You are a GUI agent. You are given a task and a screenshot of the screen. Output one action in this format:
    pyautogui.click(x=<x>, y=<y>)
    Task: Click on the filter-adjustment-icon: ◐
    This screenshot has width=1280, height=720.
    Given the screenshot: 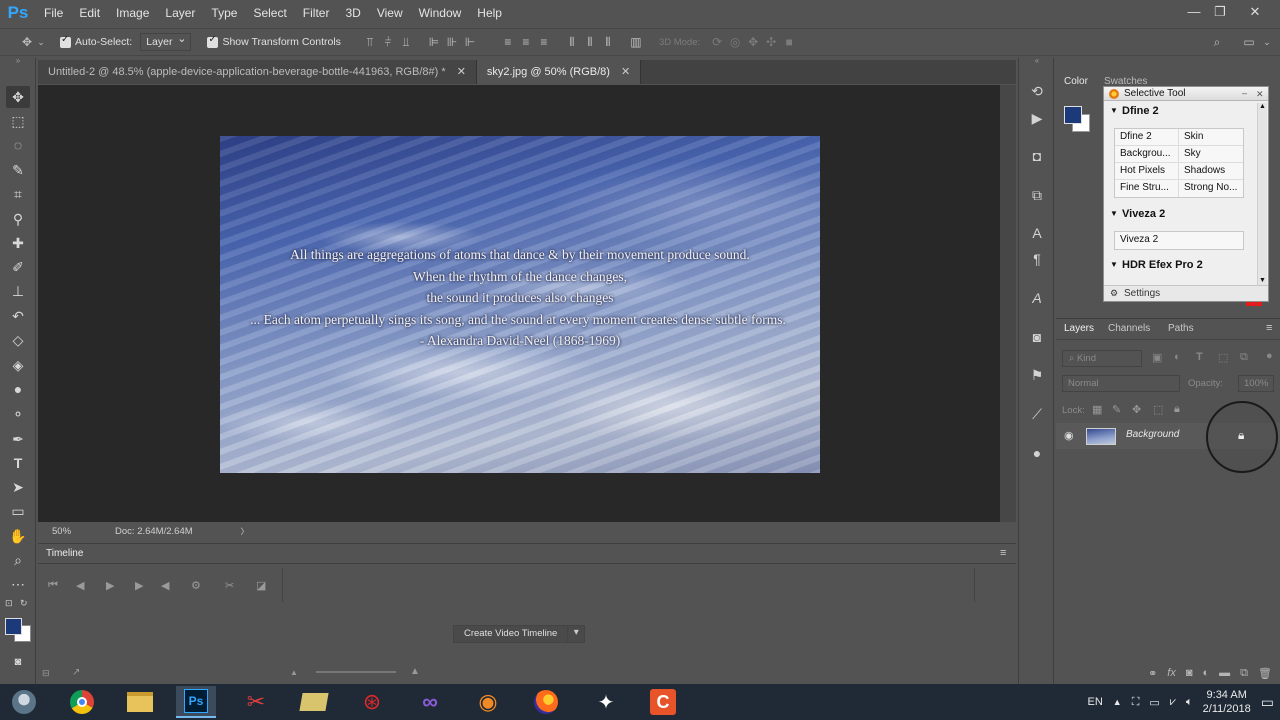 What is the action you would take?
    pyautogui.click(x=1177, y=357)
    